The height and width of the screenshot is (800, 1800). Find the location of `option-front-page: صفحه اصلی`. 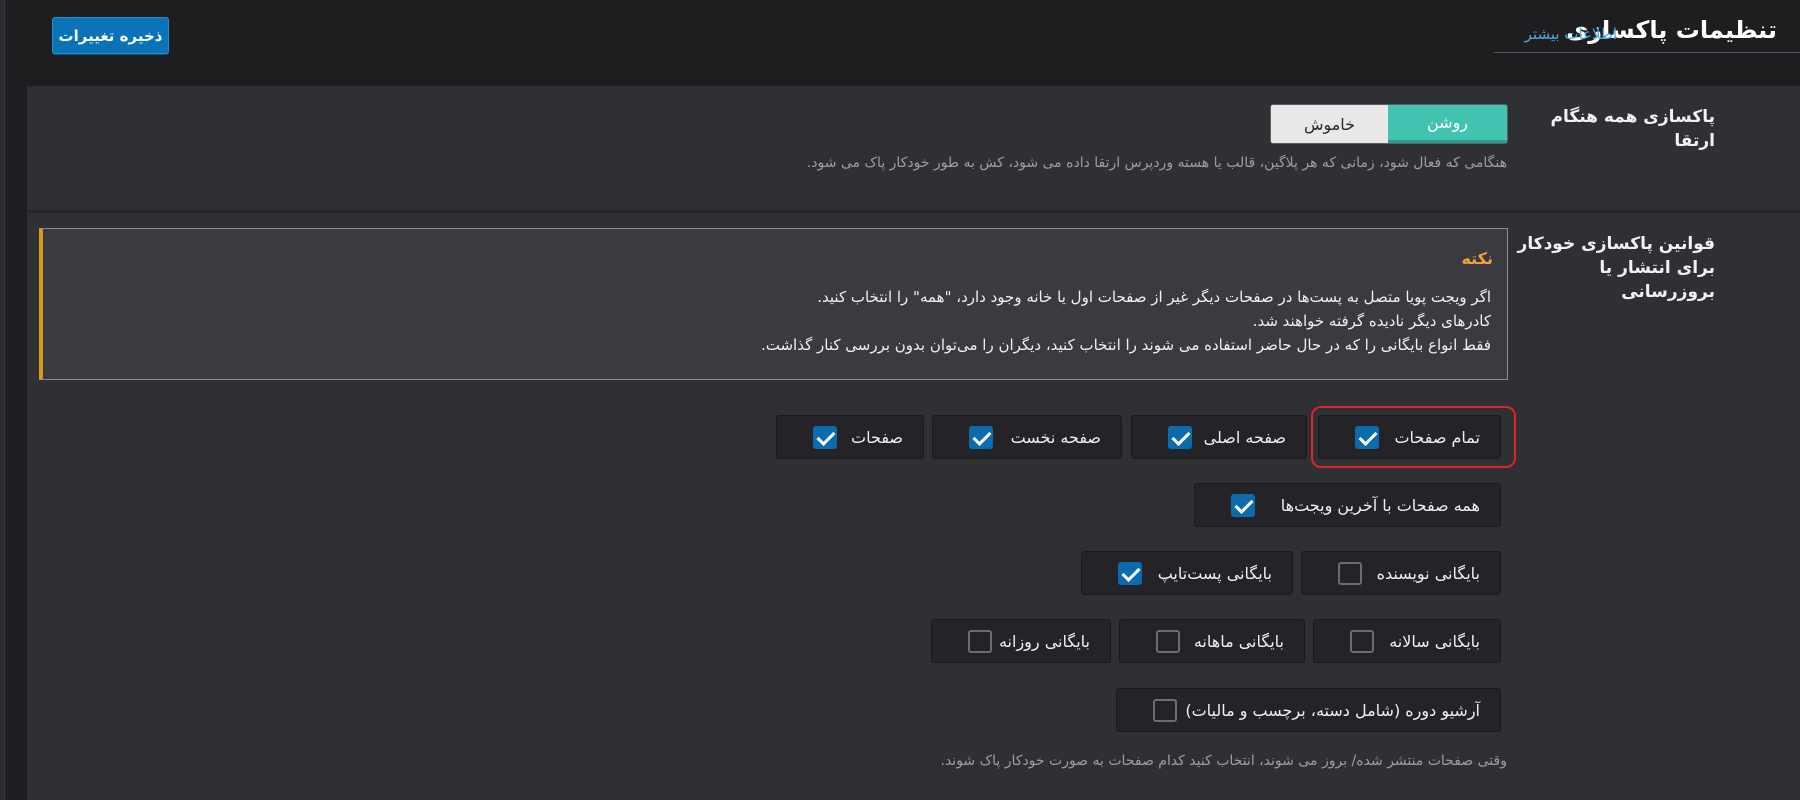

option-front-page: صفحه اصلی is located at coordinates (1219, 437).